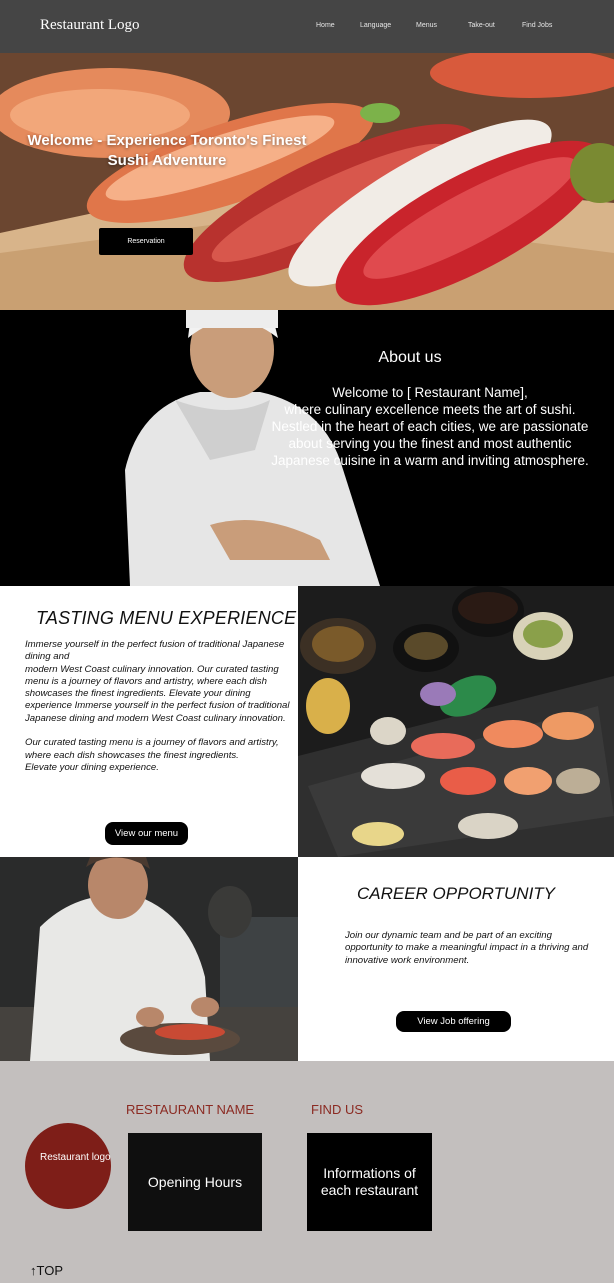  Describe the element at coordinates (456, 893) in the screenshot. I see `career-title: CAREER OPPORTUNITY` at that location.